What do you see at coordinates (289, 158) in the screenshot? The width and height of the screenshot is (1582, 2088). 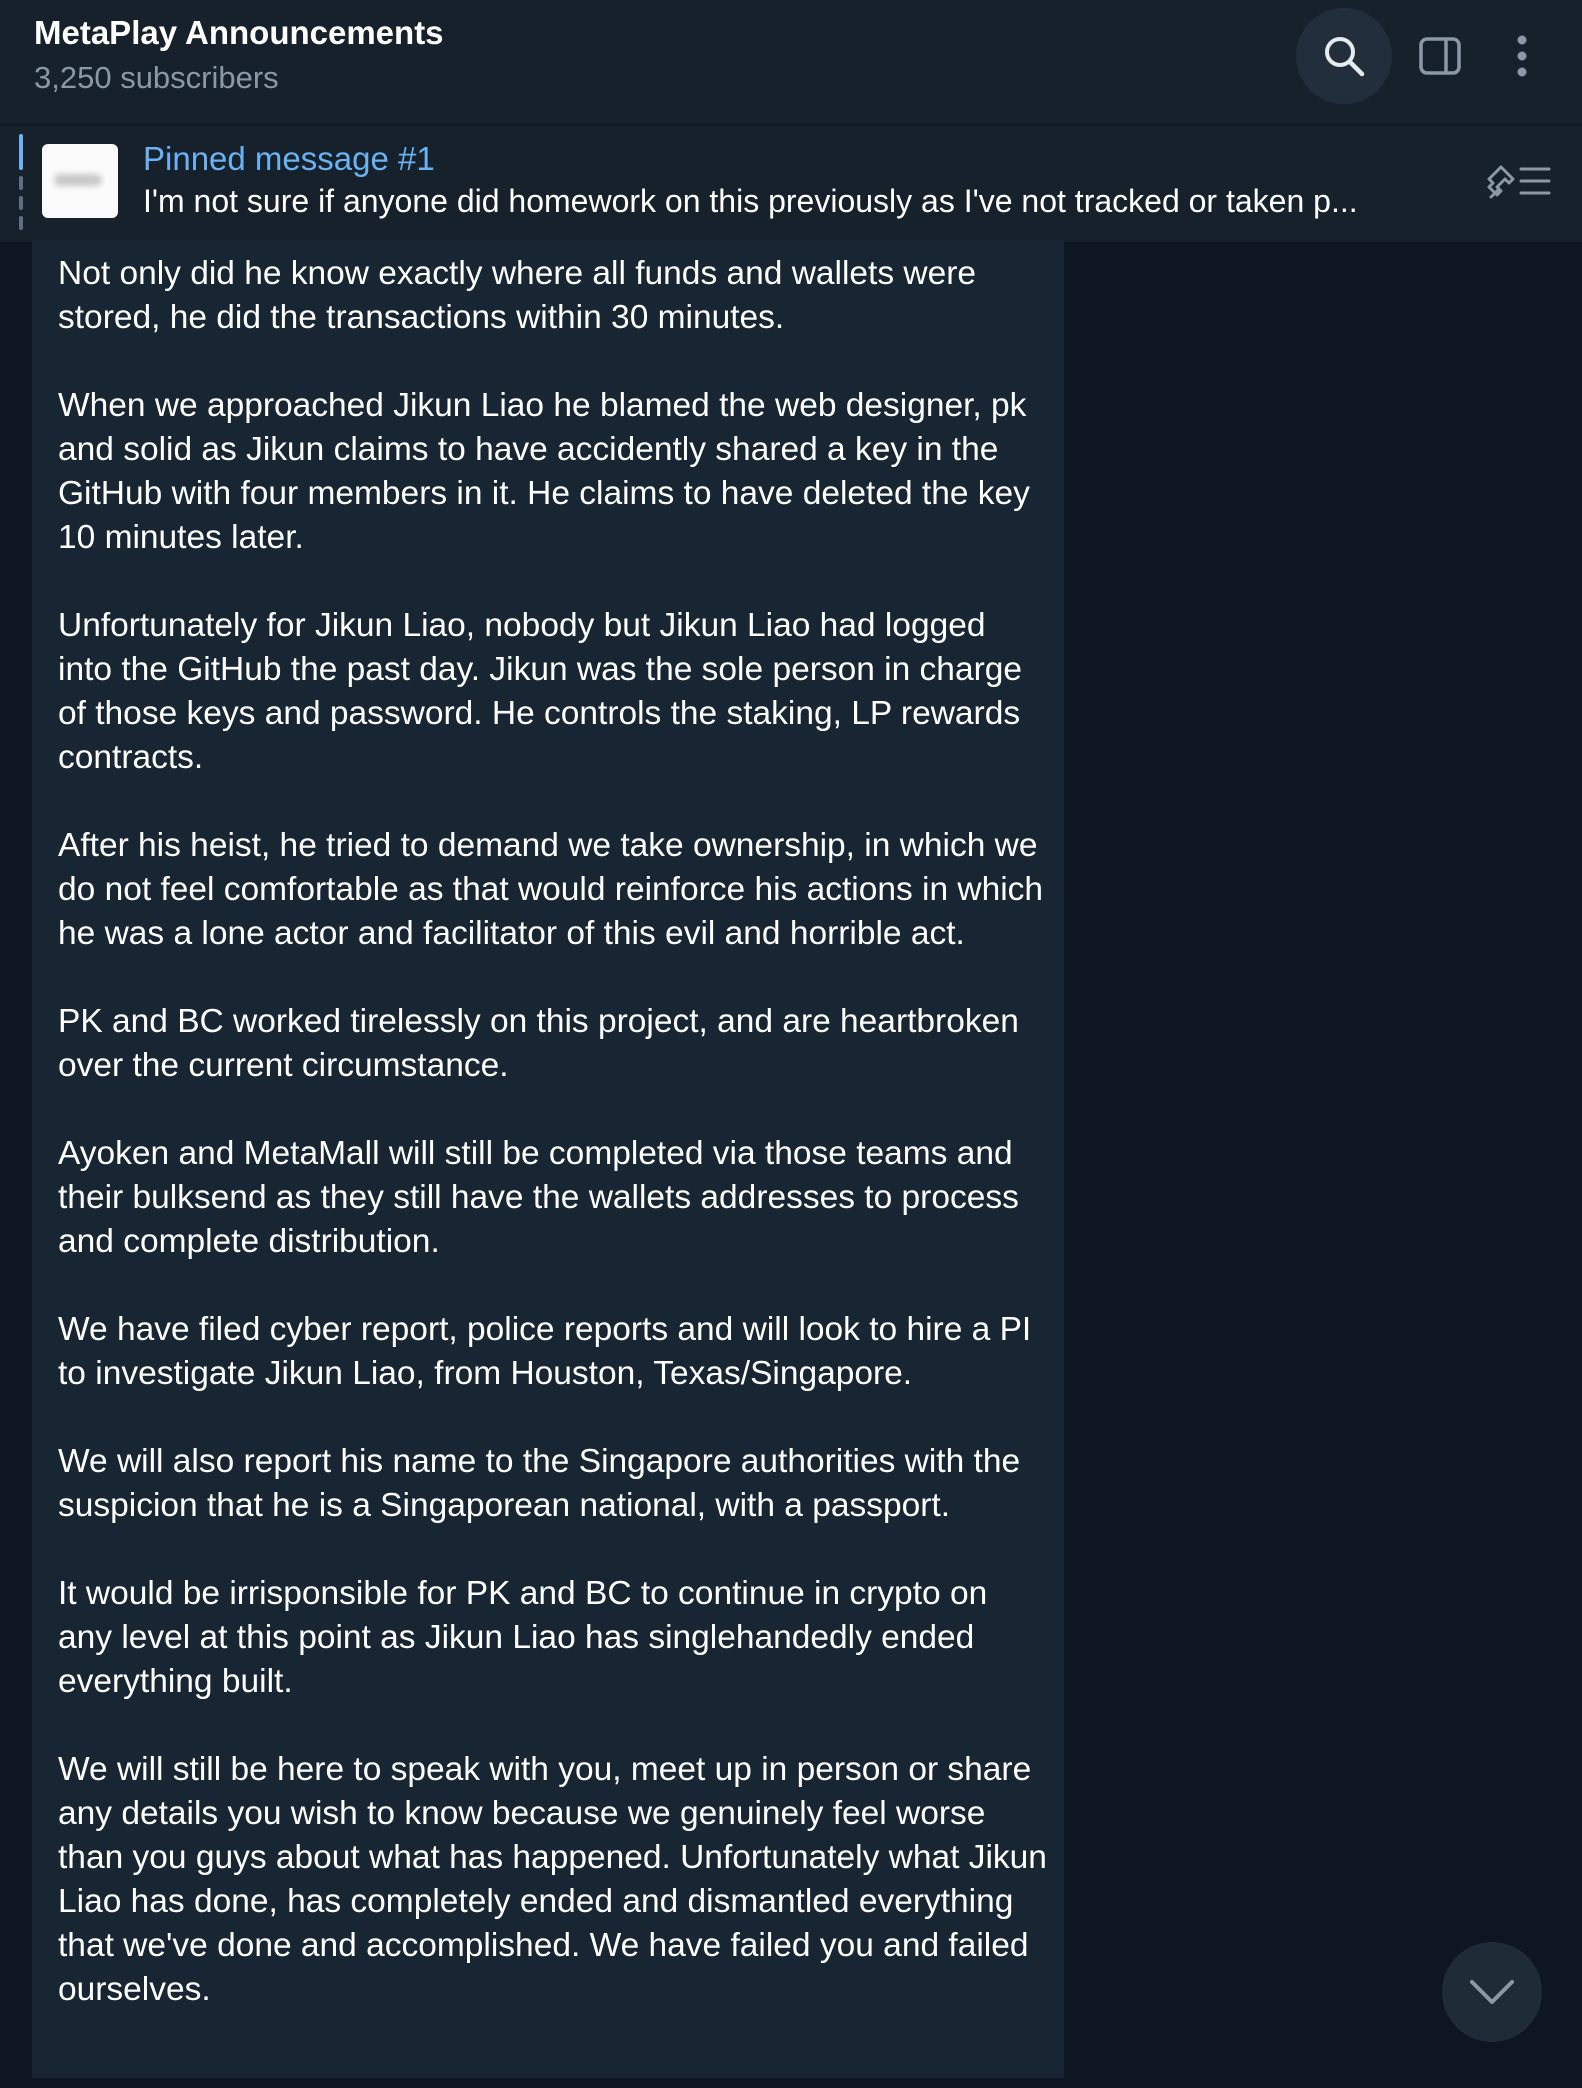 I see `pinned-title: Pinned message #1` at bounding box center [289, 158].